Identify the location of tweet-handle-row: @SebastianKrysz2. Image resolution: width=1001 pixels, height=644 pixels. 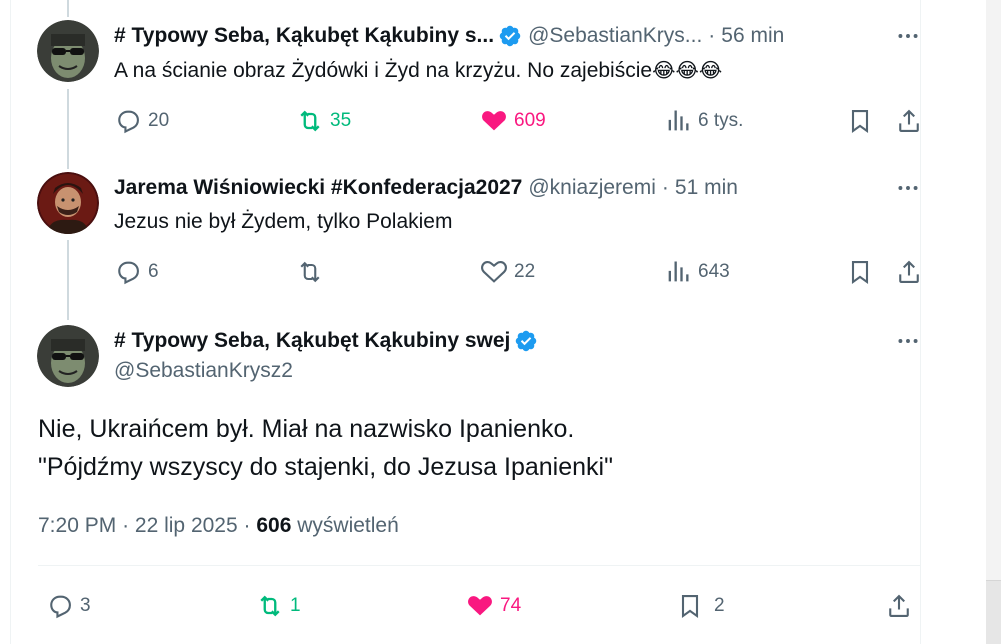
(203, 371).